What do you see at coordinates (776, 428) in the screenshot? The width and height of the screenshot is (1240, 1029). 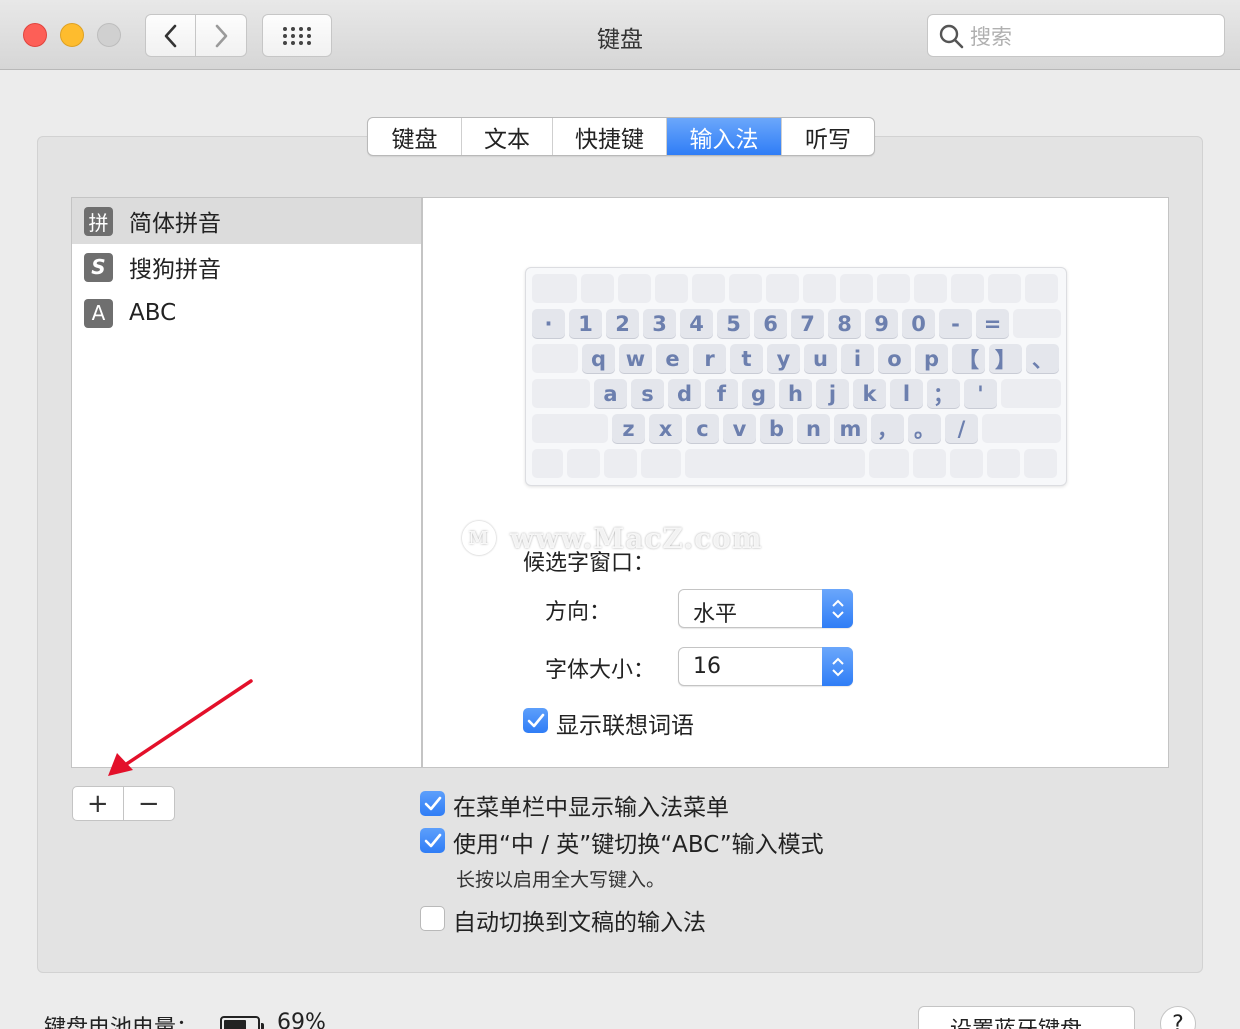 I see `keyboard-key: b` at bounding box center [776, 428].